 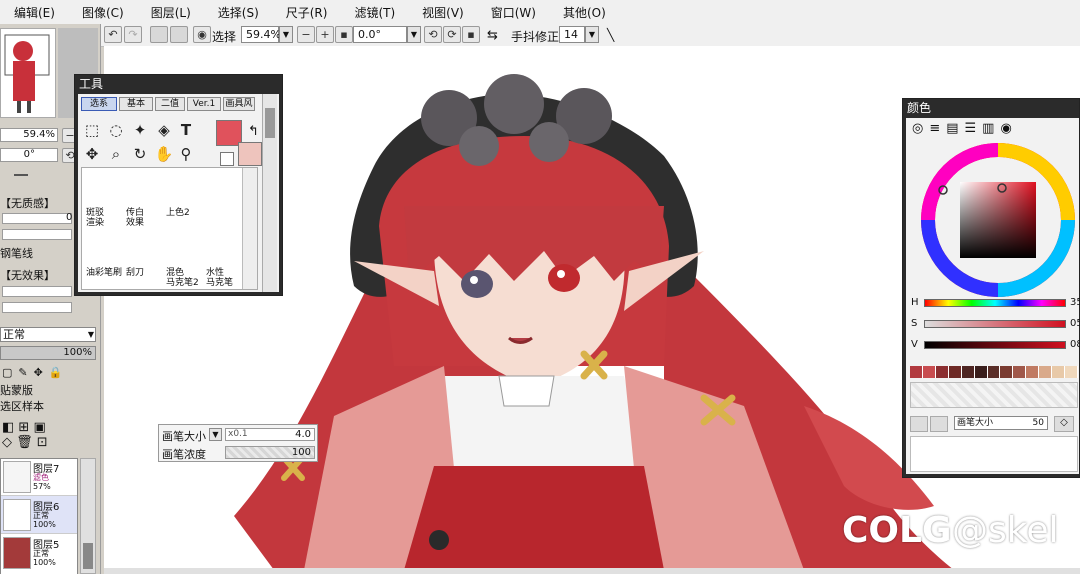 I want to click on navigator-rotation-field: 0°, so click(x=29, y=155).